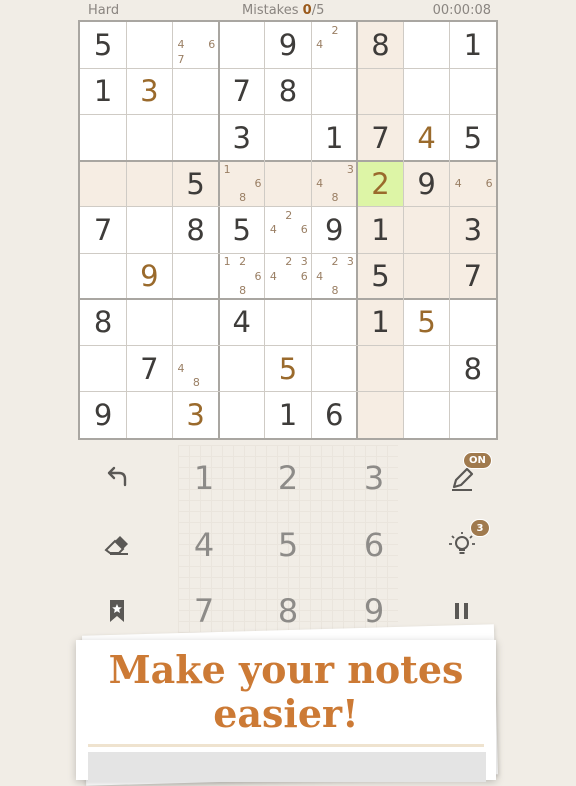  I want to click on sudoku-cell: 46, so click(472, 183).